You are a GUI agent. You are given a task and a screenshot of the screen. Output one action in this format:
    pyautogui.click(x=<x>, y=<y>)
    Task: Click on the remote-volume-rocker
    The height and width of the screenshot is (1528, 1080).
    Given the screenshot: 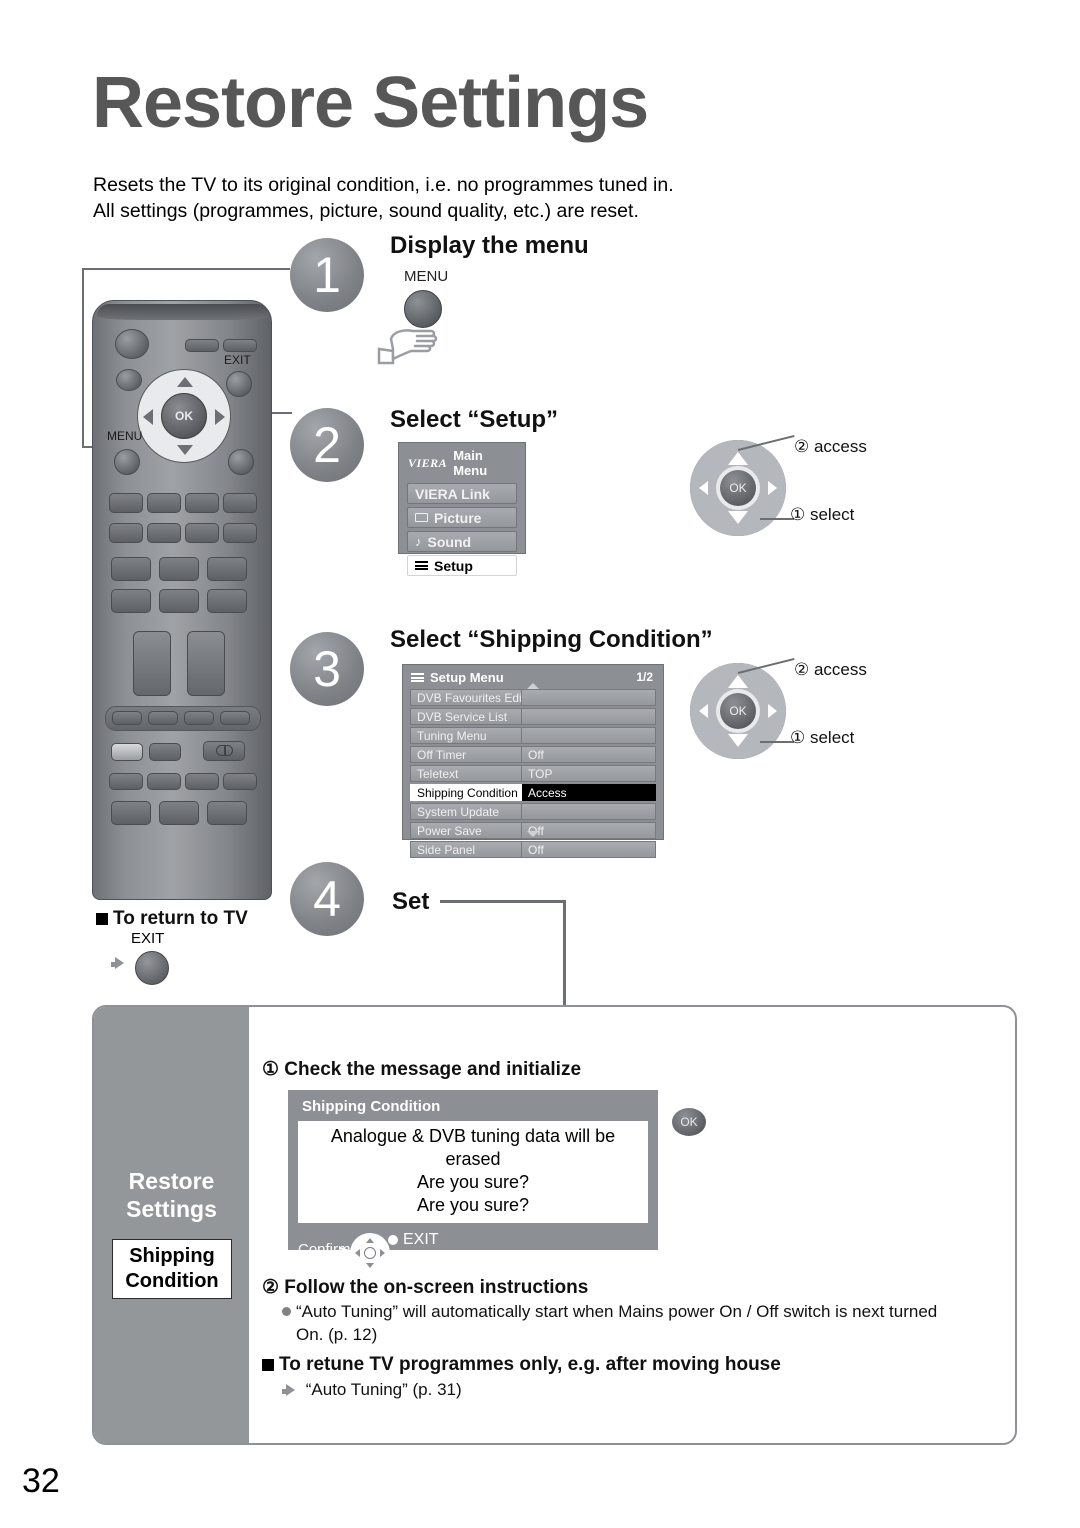 What is the action you would take?
    pyautogui.click(x=152, y=663)
    